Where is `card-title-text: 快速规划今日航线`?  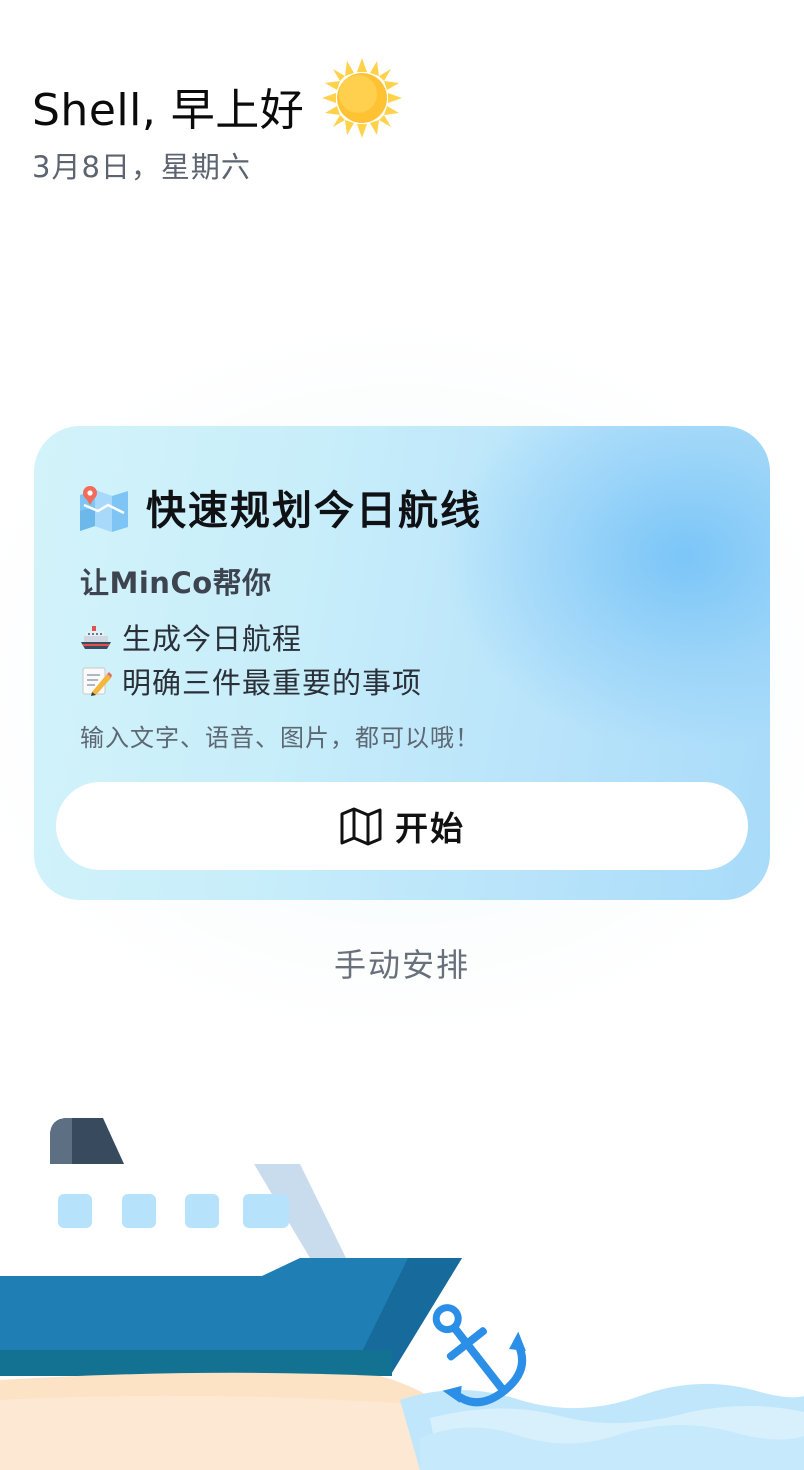
card-title-text: 快速规划今日航线 is located at coordinates (314, 511).